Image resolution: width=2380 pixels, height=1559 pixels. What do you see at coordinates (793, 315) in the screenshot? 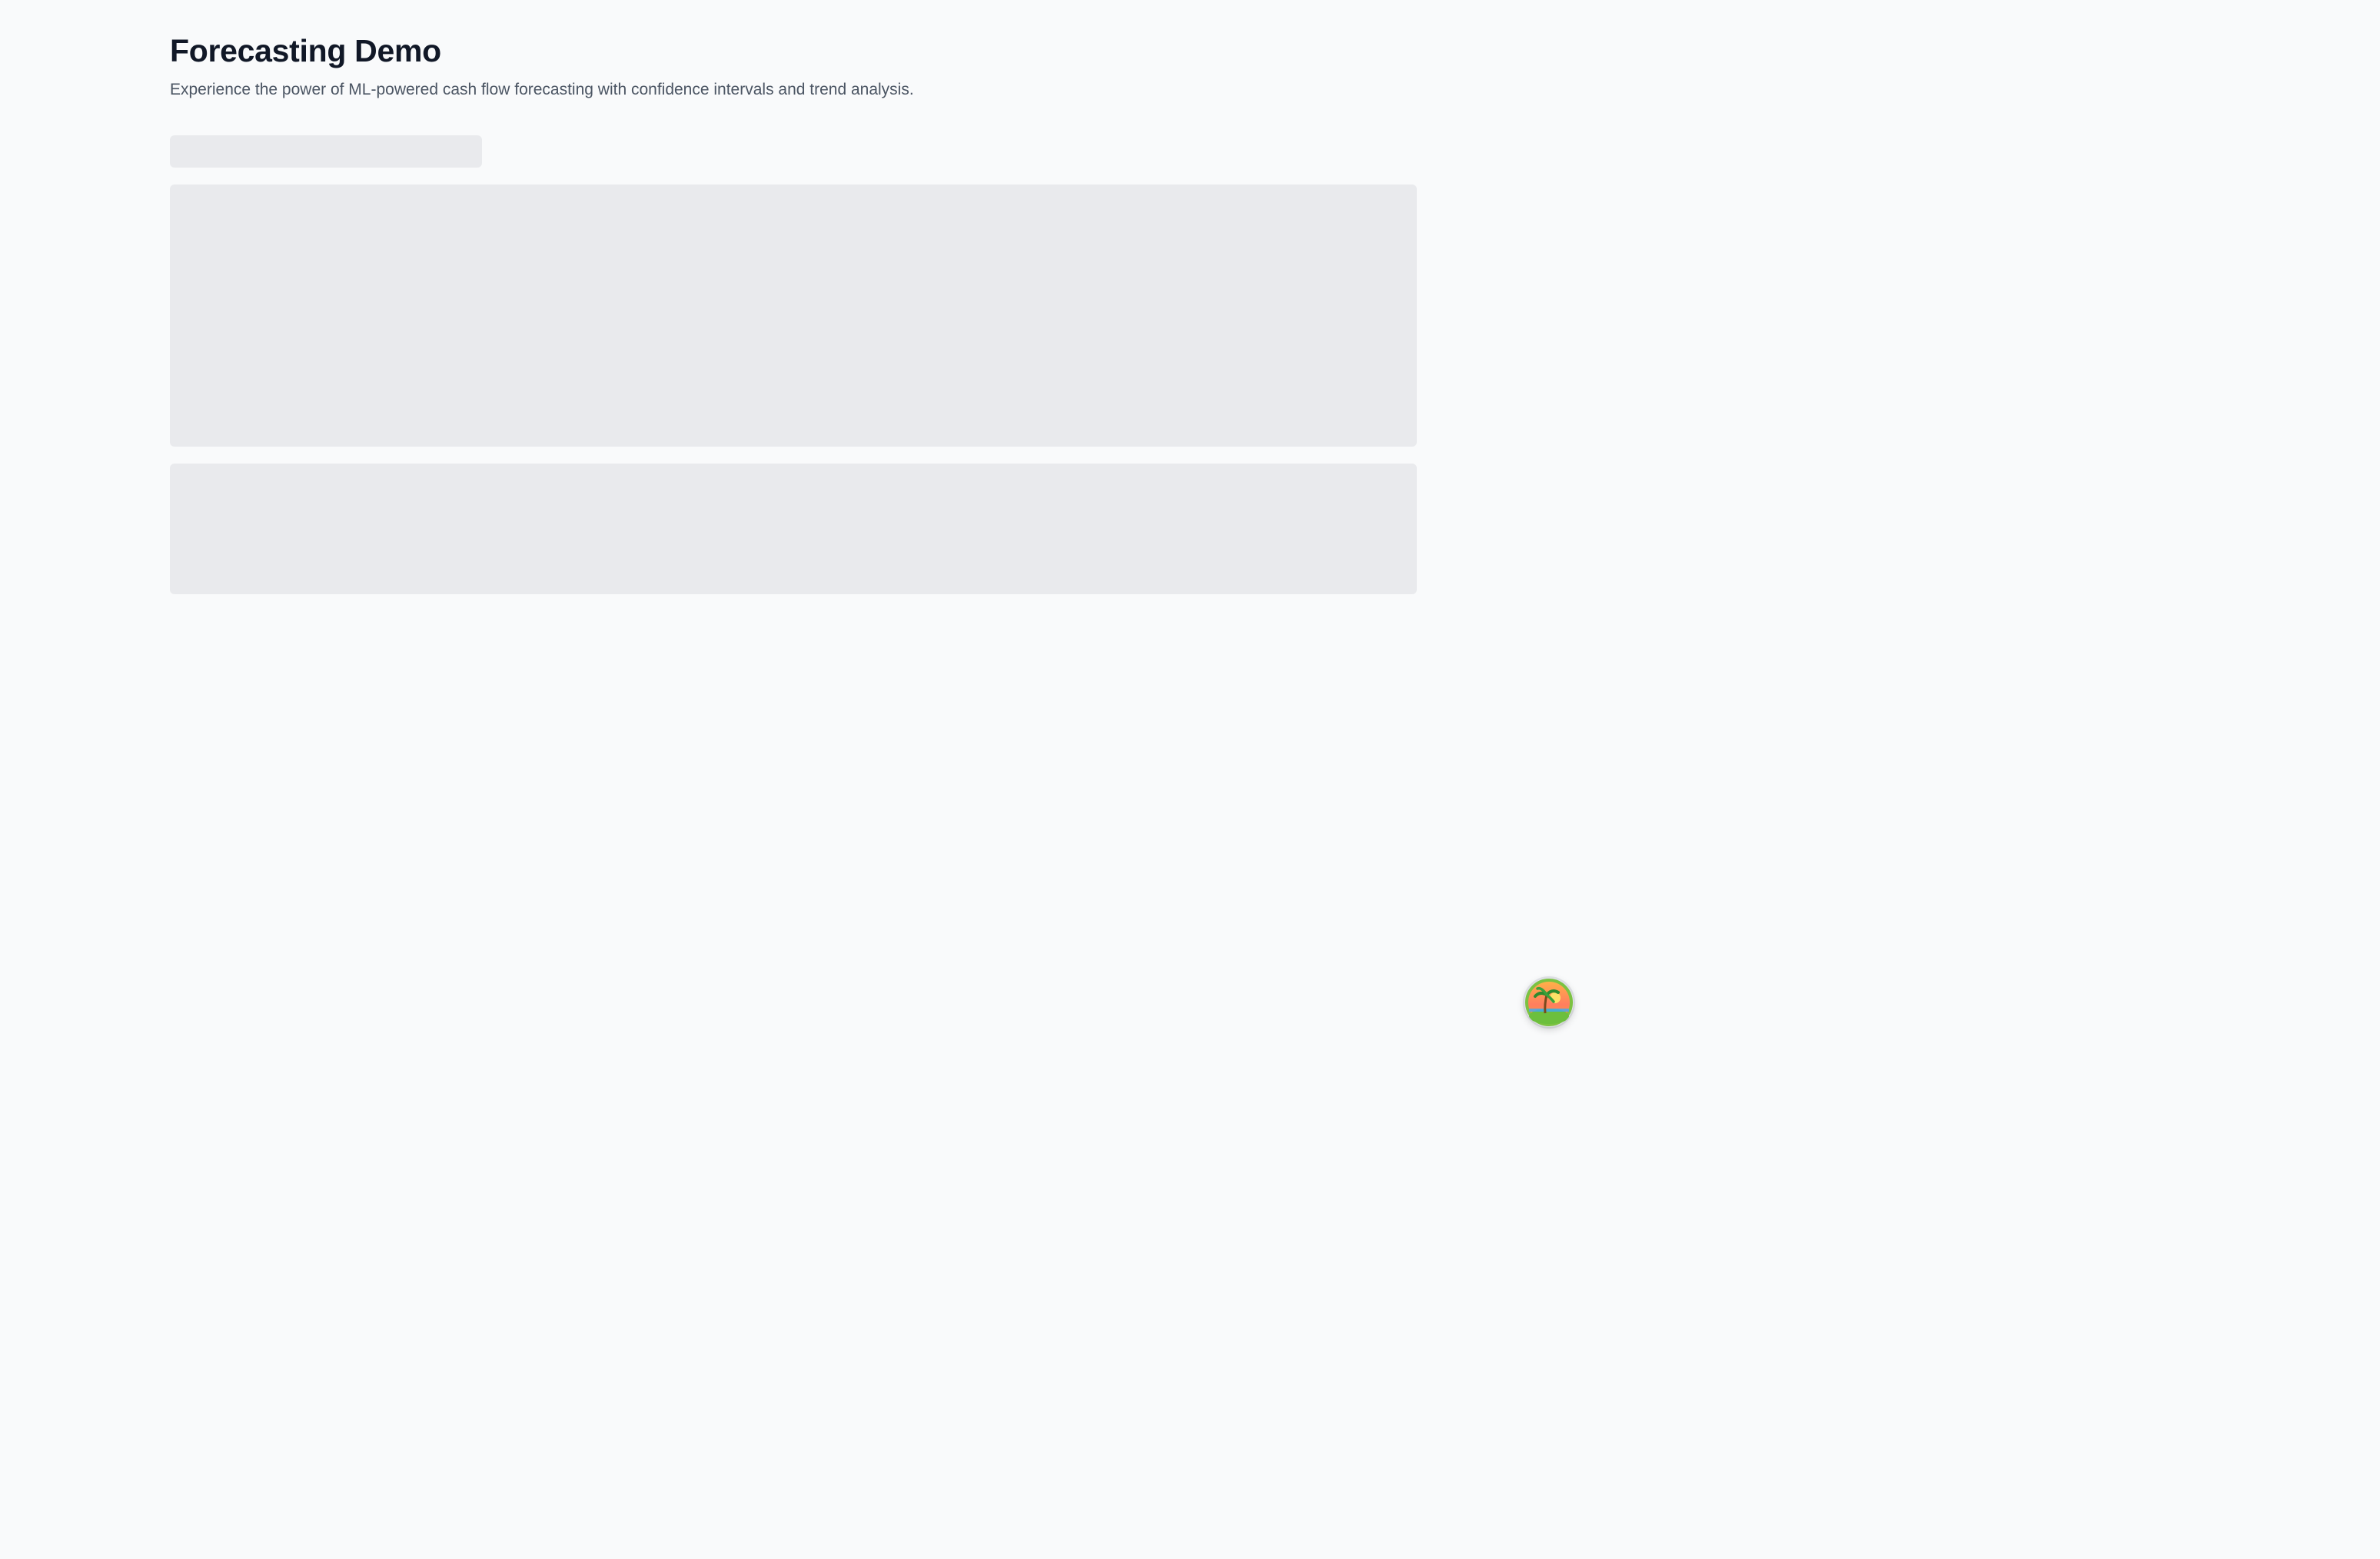
I see `chart-loading-skeleton` at bounding box center [793, 315].